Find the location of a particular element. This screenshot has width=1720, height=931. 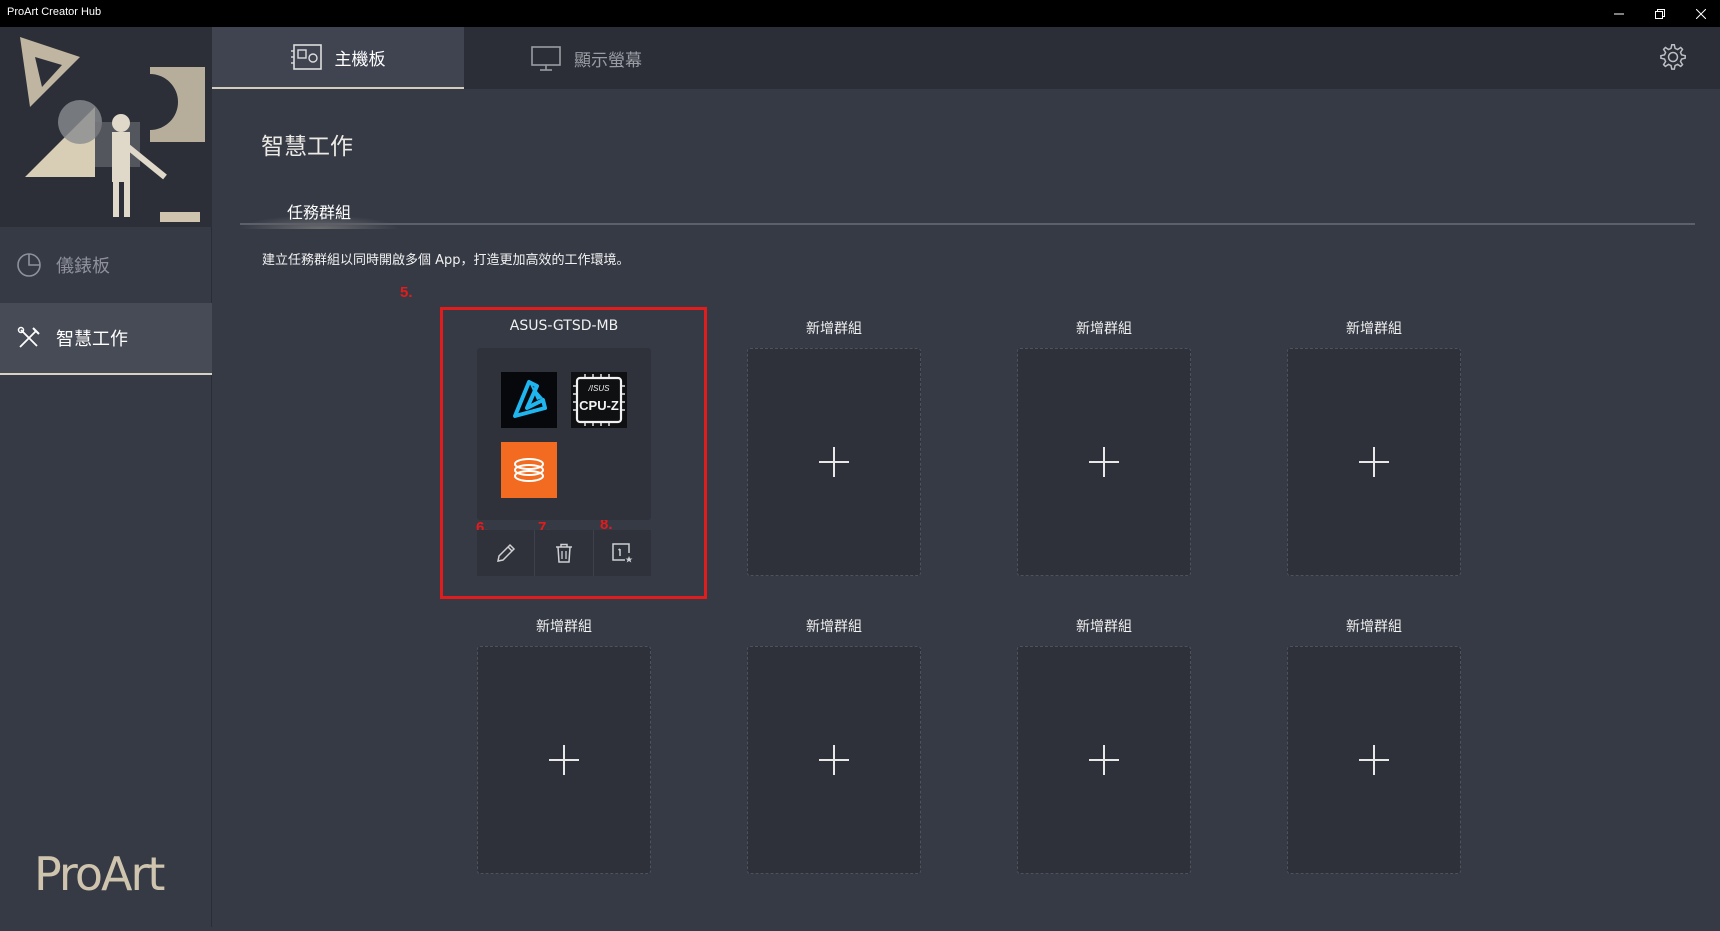

asus-label: /ISUS is located at coordinates (599, 388).